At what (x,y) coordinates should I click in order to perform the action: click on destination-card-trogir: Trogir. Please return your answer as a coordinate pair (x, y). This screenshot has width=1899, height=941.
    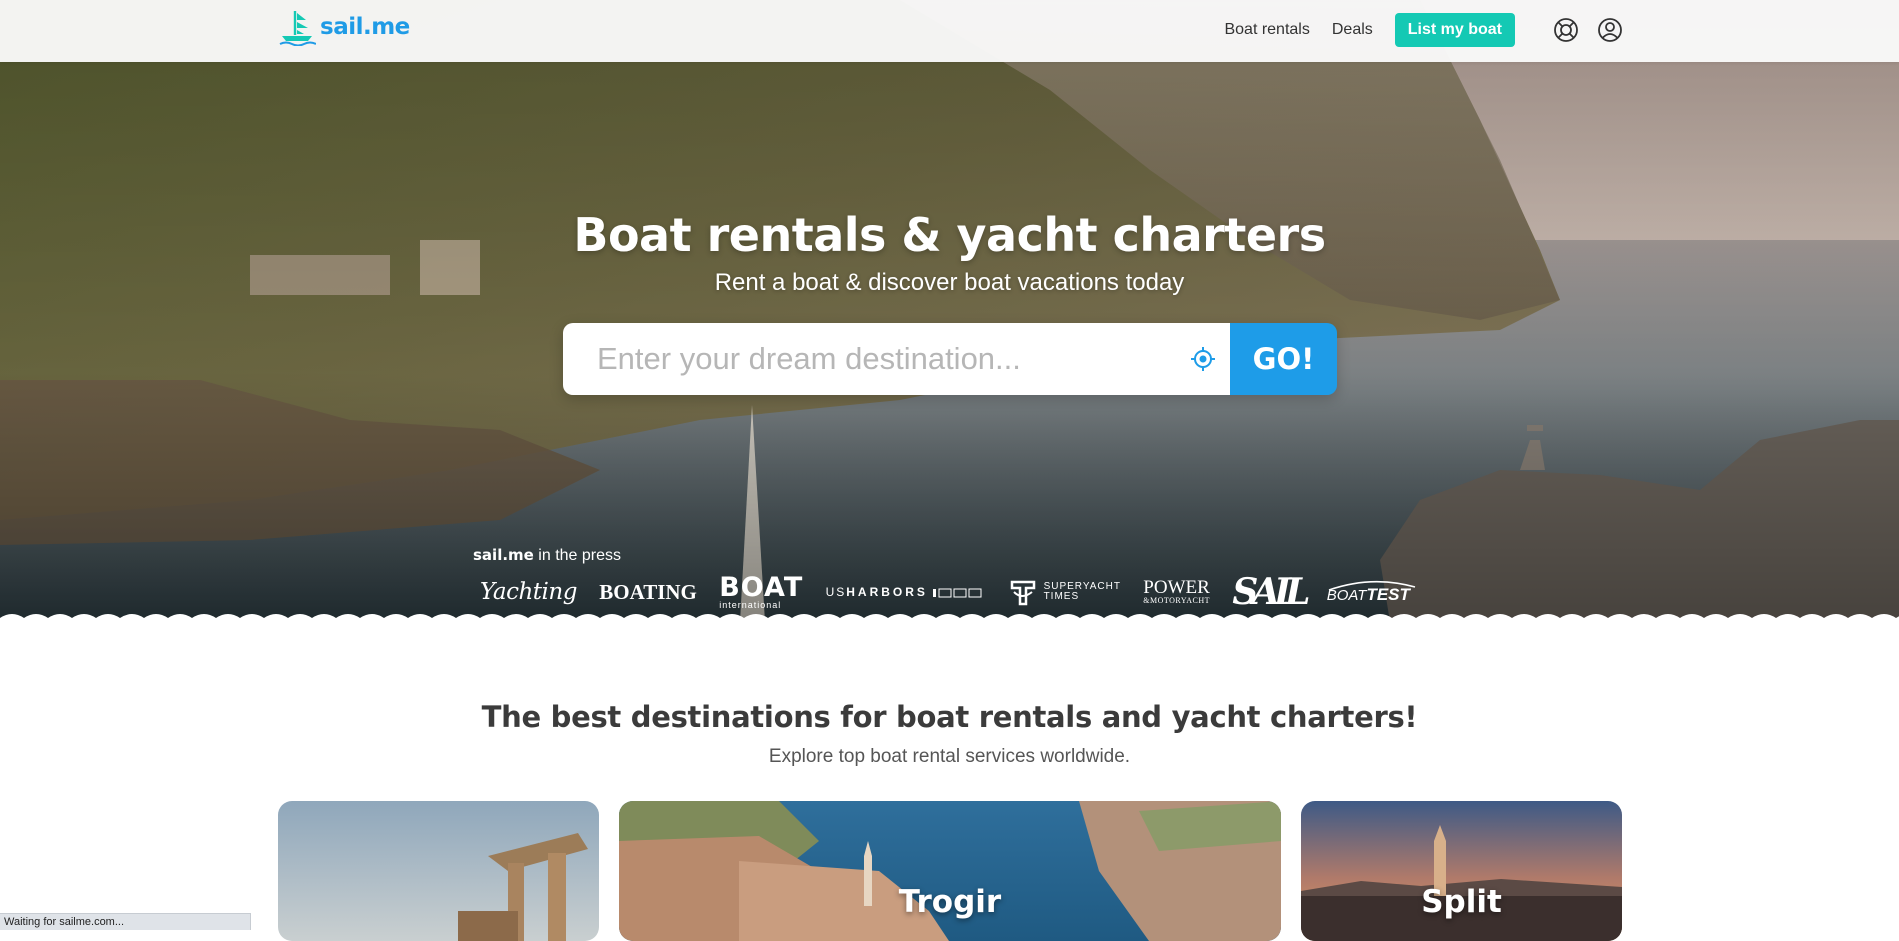
    Looking at the image, I should click on (950, 871).